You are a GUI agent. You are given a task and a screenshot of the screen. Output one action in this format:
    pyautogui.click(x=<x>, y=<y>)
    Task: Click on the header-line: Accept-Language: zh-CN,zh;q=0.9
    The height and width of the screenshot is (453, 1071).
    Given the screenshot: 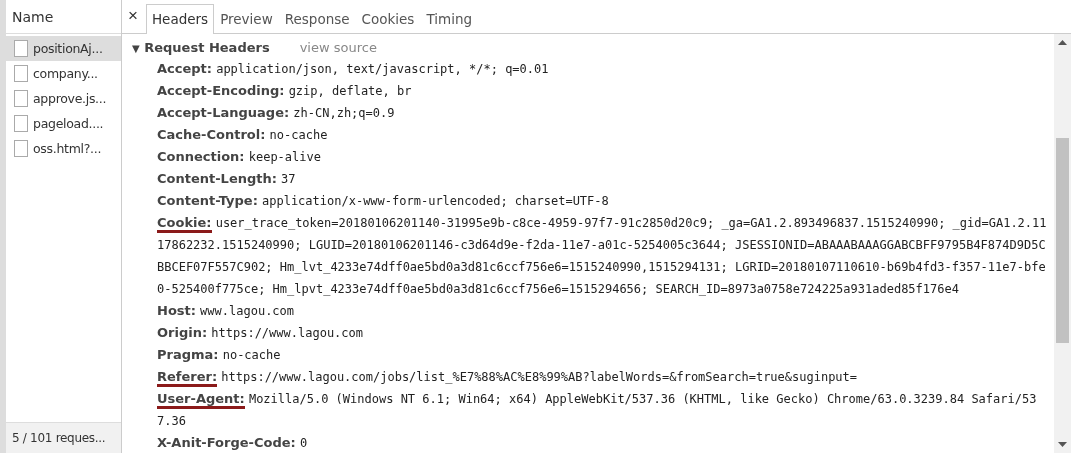 What is the action you would take?
    pyautogui.click(x=276, y=113)
    